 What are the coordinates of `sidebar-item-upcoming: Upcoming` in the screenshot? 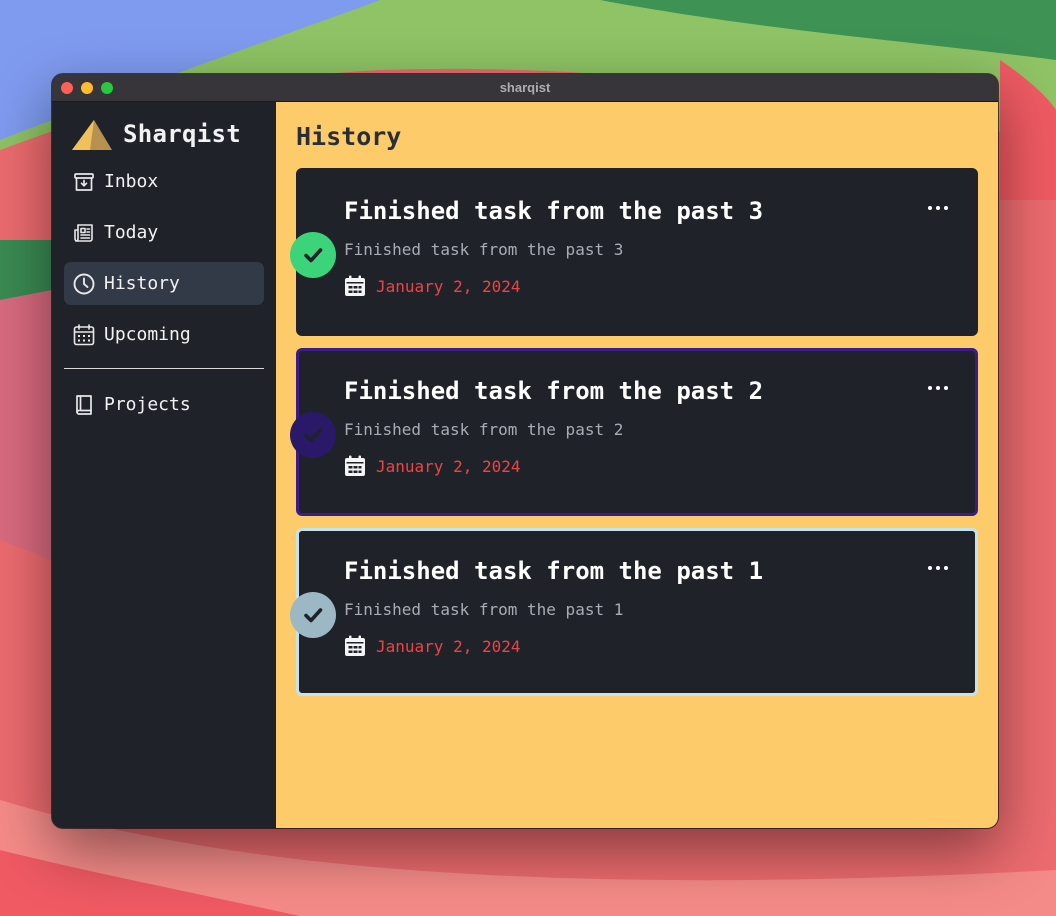 It's located at (164, 334).